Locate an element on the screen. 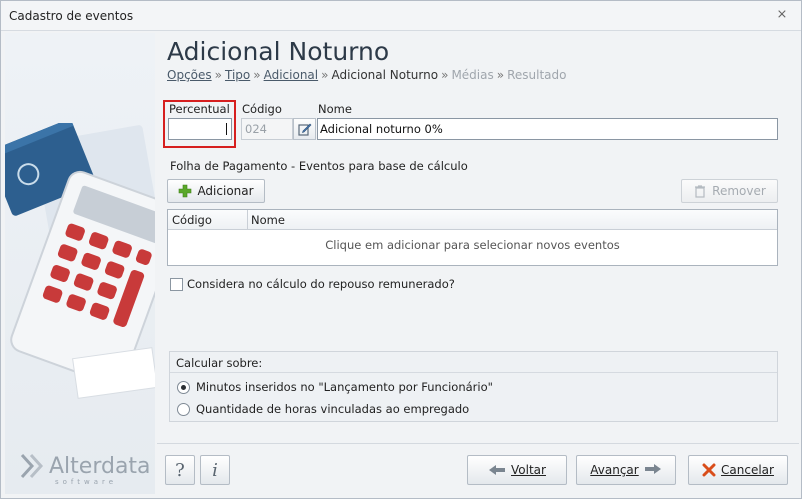 Image resolution: width=802 pixels, height=499 pixels. brand-subtitle: software is located at coordinates (86, 482).